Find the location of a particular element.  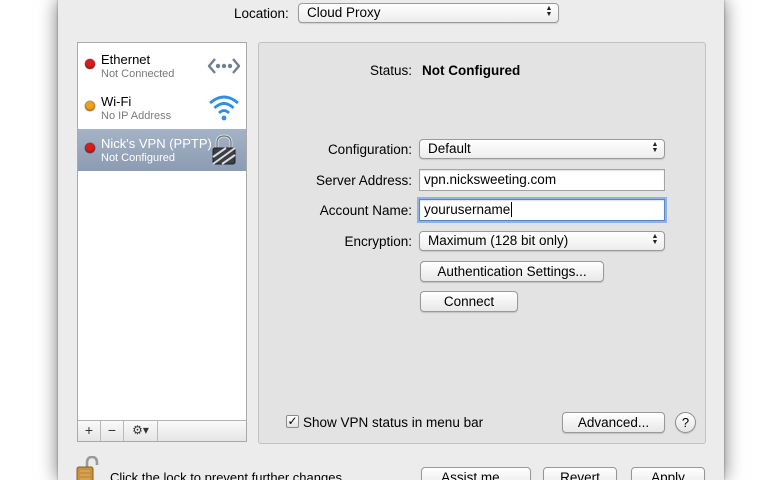

server-address-field: vpn.nicksweeting.com is located at coordinates (542, 180).